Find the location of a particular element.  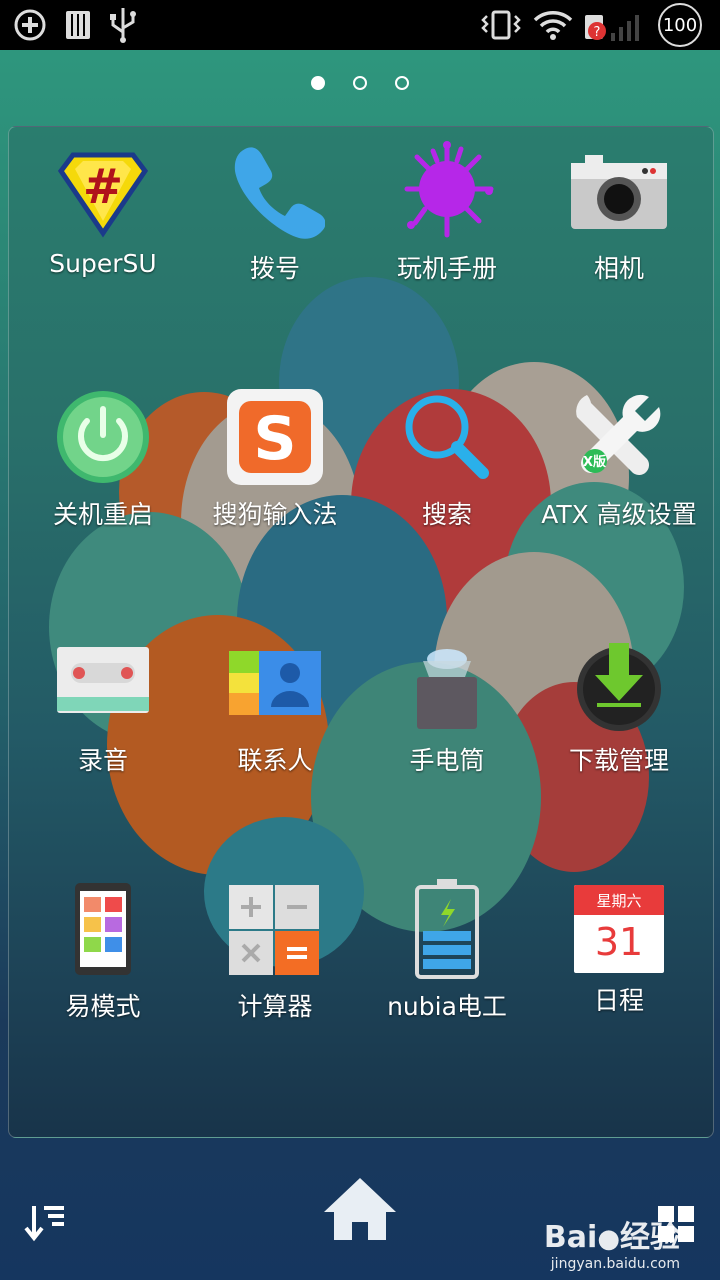

app-phone: 拨号 is located at coordinates (275, 227).